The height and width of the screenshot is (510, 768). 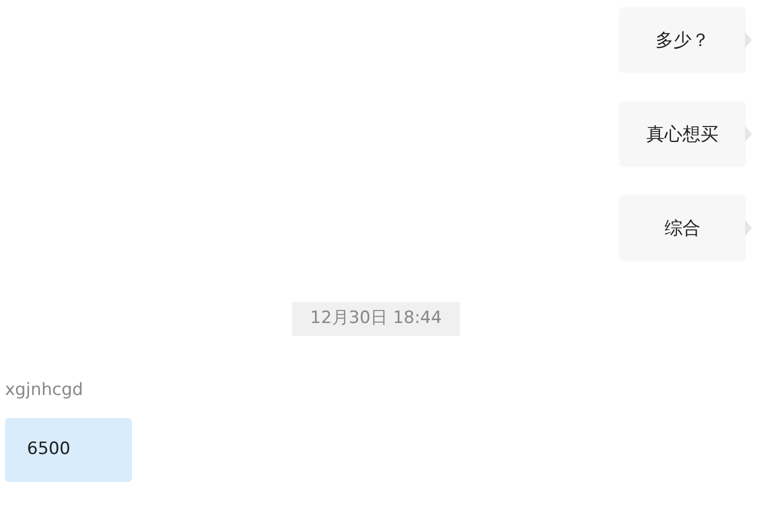 I want to click on sender-name: xgjnhcgd, so click(x=44, y=390).